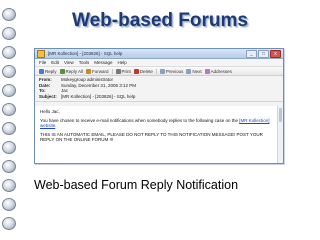  What do you see at coordinates (56, 125) in the screenshot?
I see `body-paragraph-1-end: .` at bounding box center [56, 125].